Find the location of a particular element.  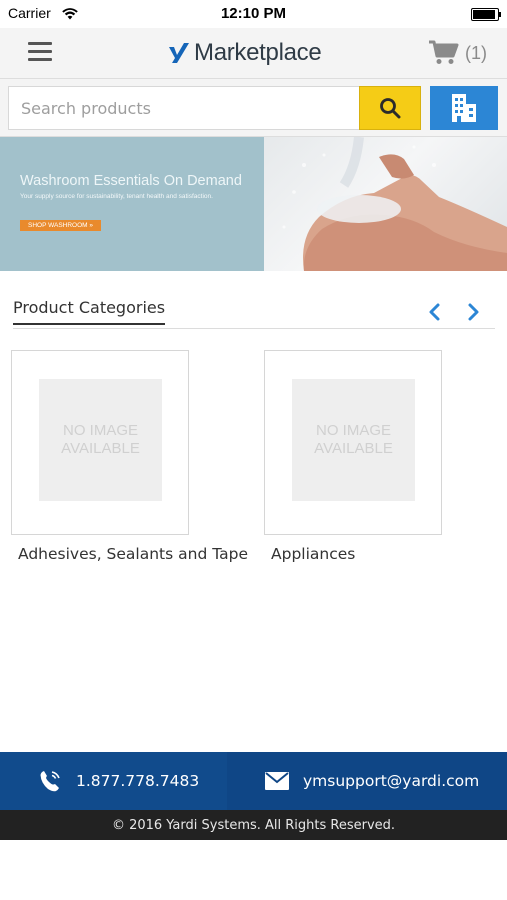

phone-number: 1.877.778.7483 is located at coordinates (138, 781).